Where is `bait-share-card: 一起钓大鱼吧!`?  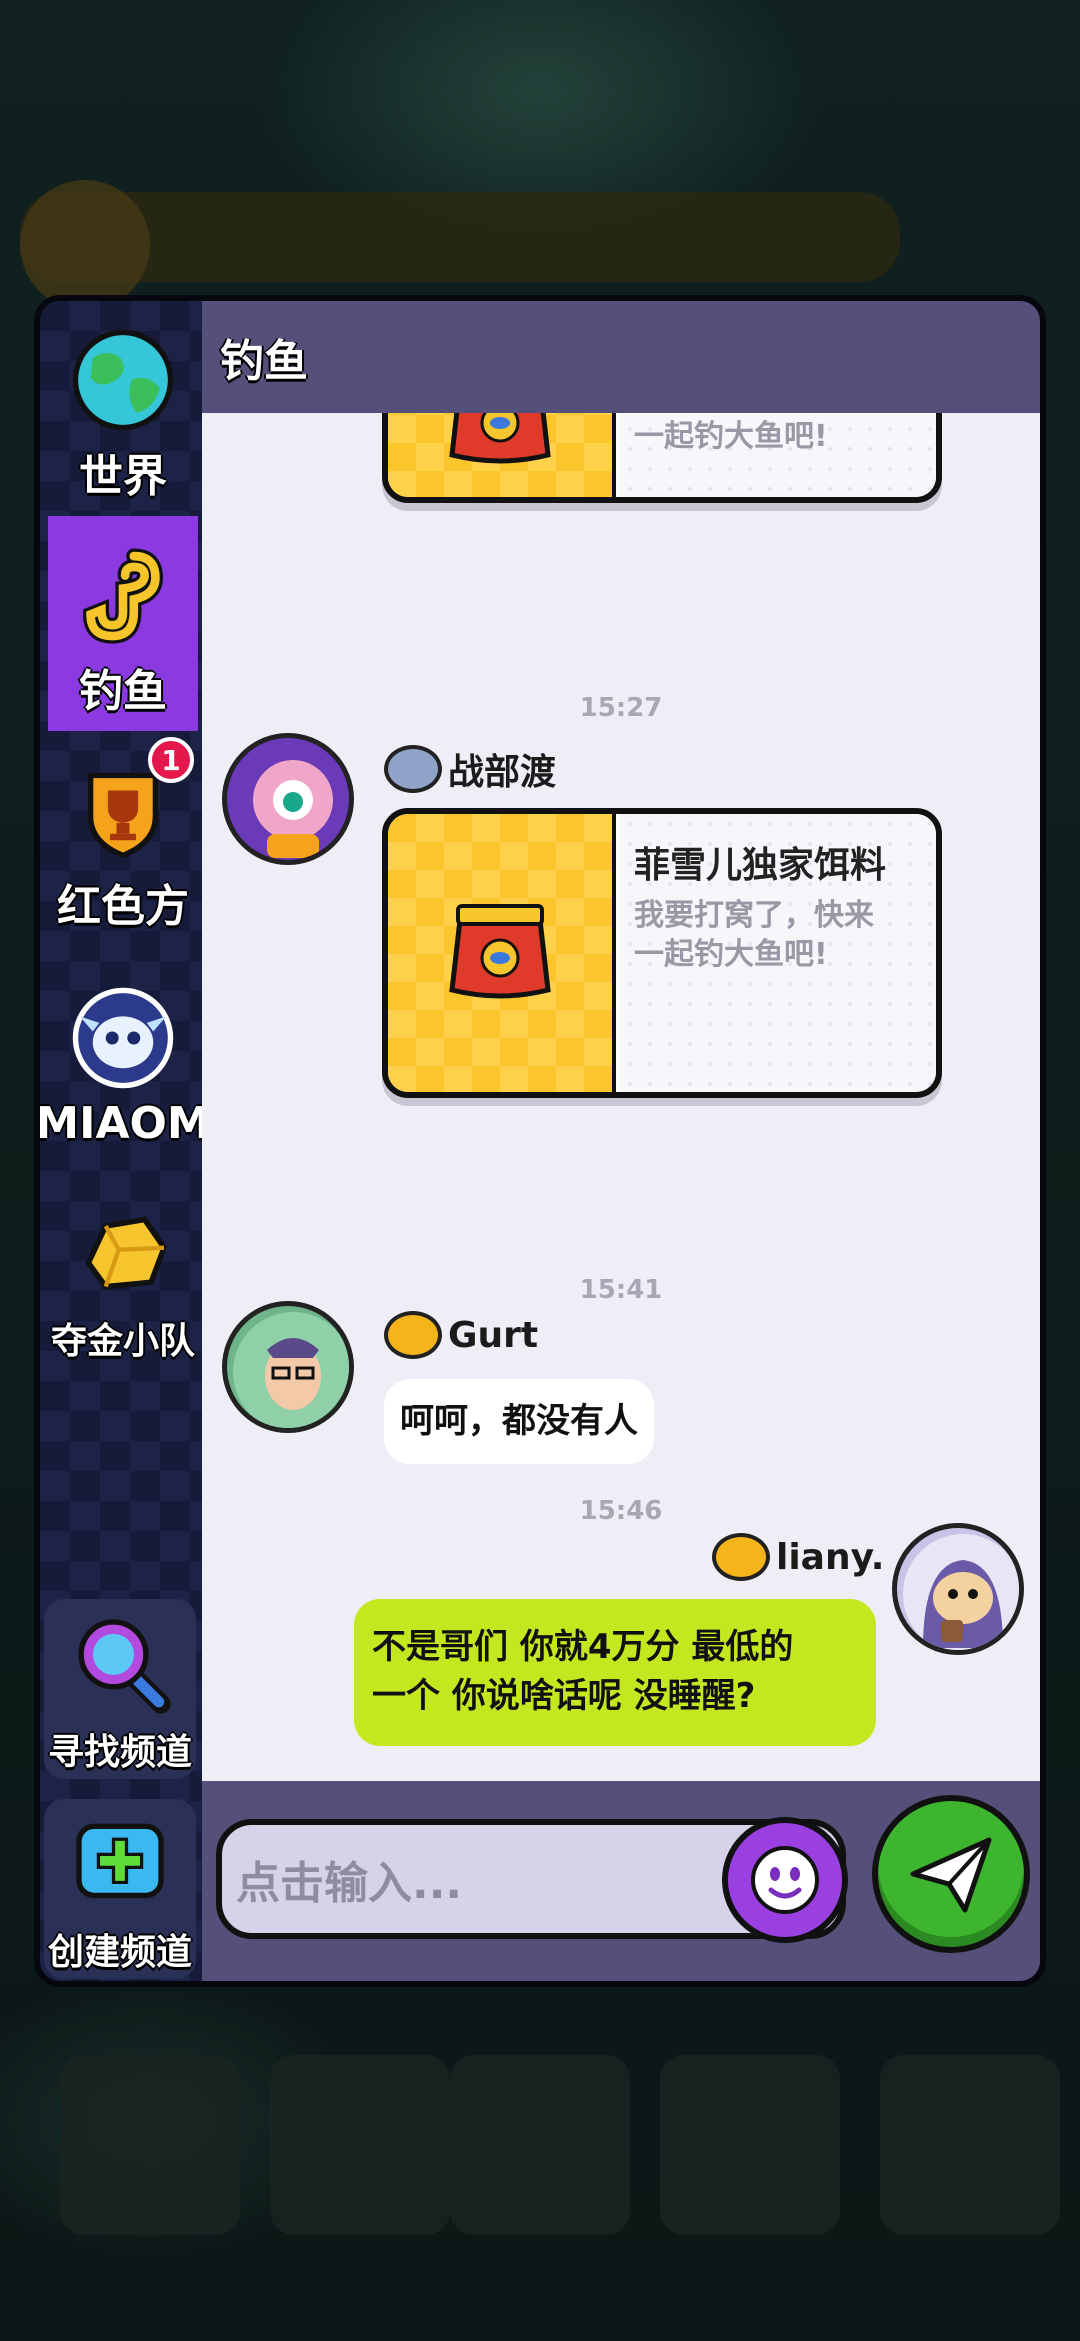
bait-share-card: 一起钓大鱼吧! is located at coordinates (662, 458).